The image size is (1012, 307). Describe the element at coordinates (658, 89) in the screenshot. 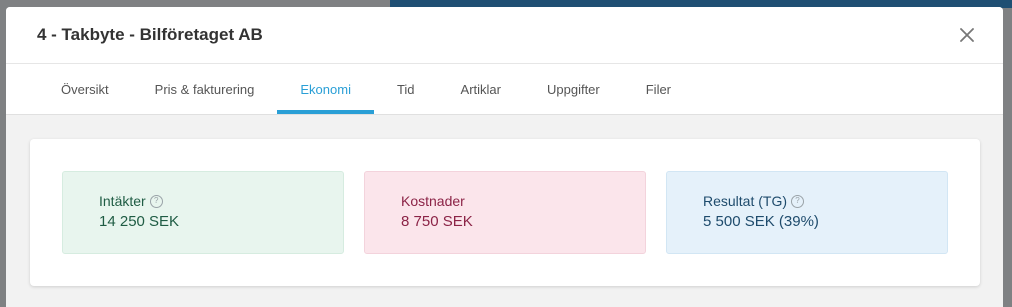

I see `tab-filer: Filer` at that location.